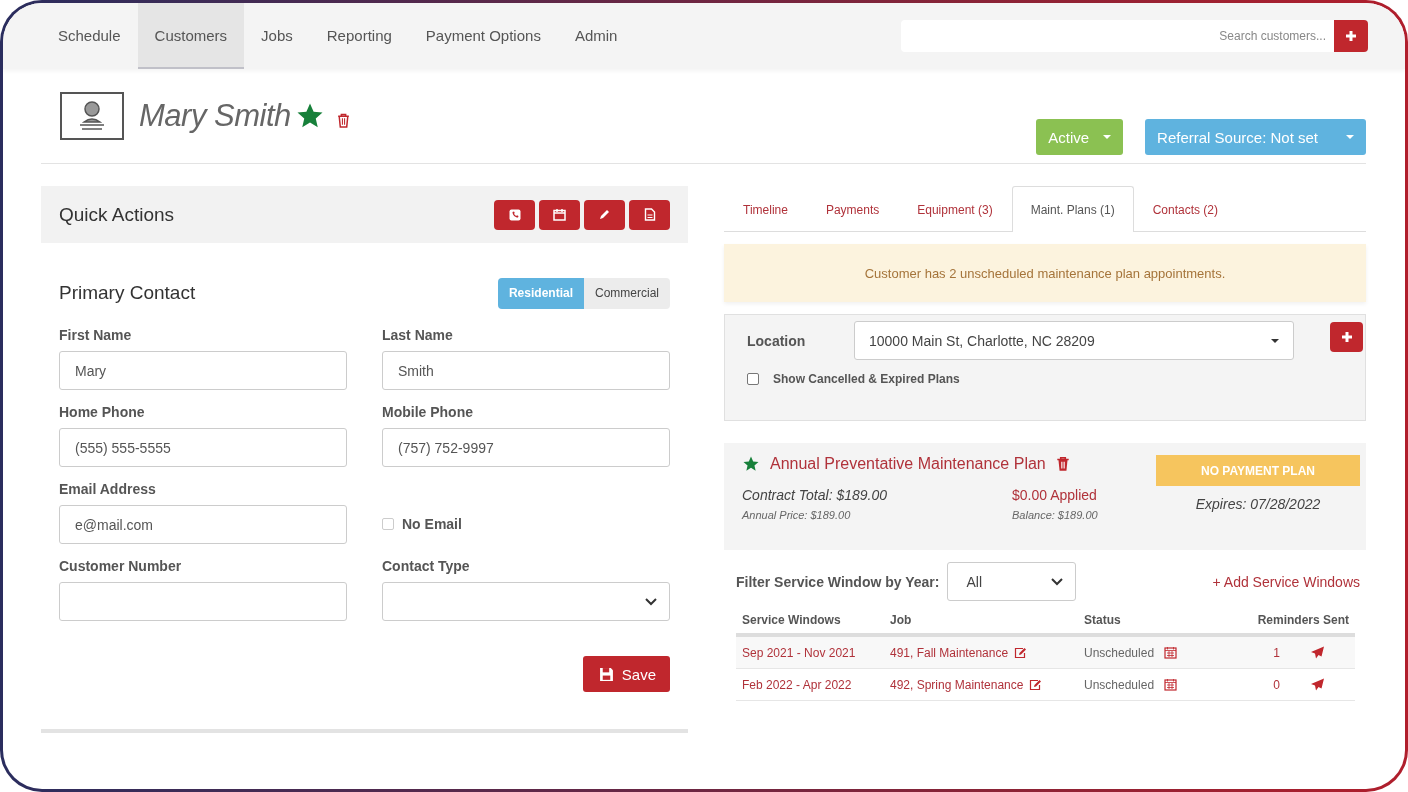  I want to click on input-field: Mary, so click(203, 370).